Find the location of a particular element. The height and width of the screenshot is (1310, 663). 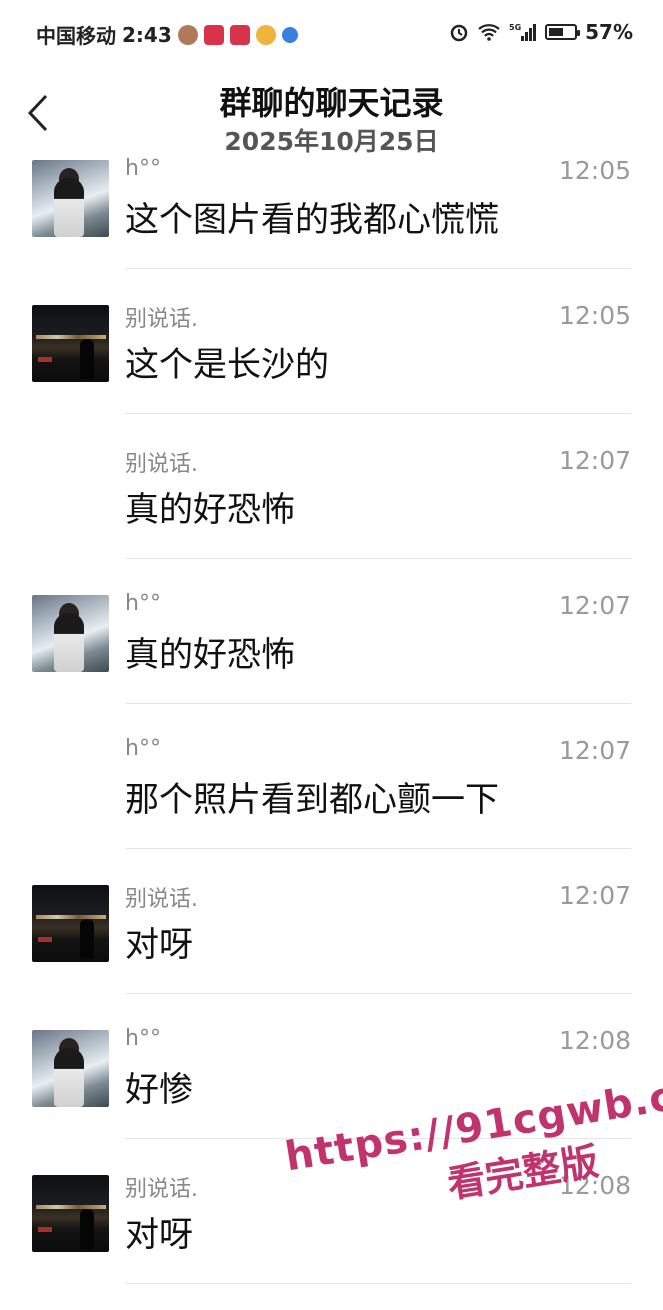

message-text: 好惨 is located at coordinates (159, 1090).